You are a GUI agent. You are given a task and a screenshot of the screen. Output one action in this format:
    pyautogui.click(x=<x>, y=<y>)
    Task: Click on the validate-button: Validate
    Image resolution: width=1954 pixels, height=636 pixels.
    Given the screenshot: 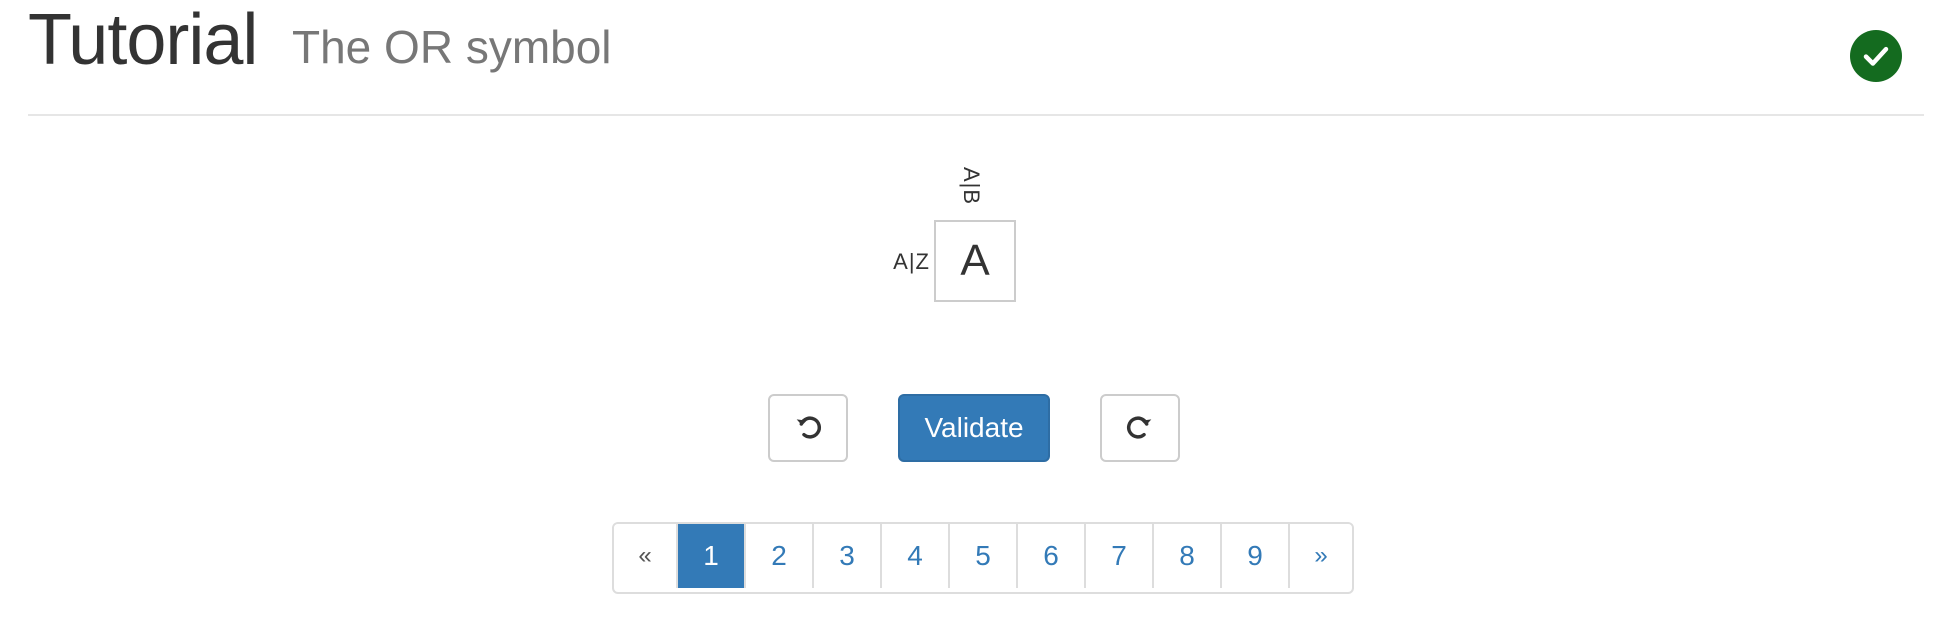 What is the action you would take?
    pyautogui.click(x=974, y=428)
    